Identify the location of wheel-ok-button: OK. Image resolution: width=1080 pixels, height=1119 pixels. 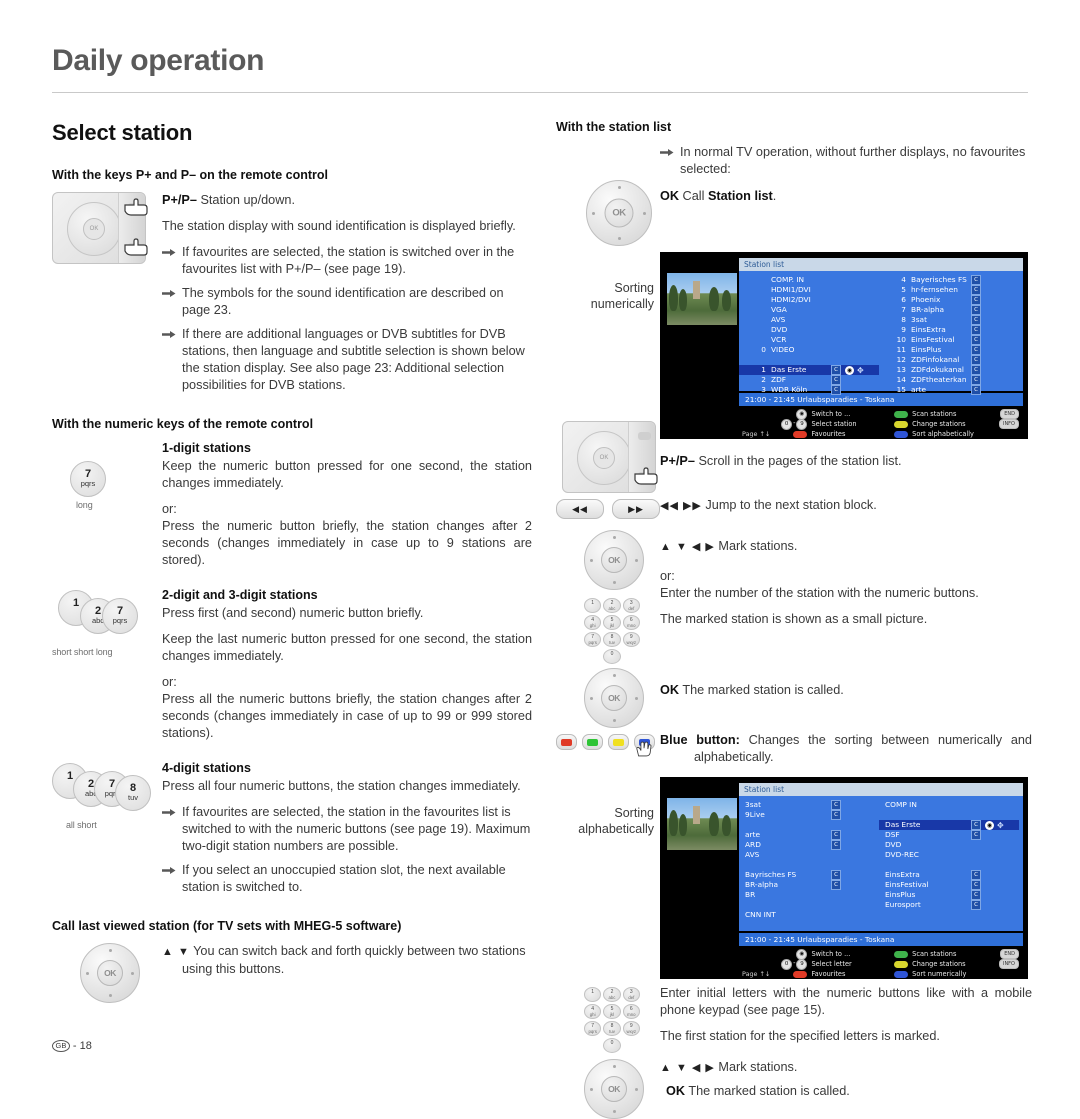
(110, 973).